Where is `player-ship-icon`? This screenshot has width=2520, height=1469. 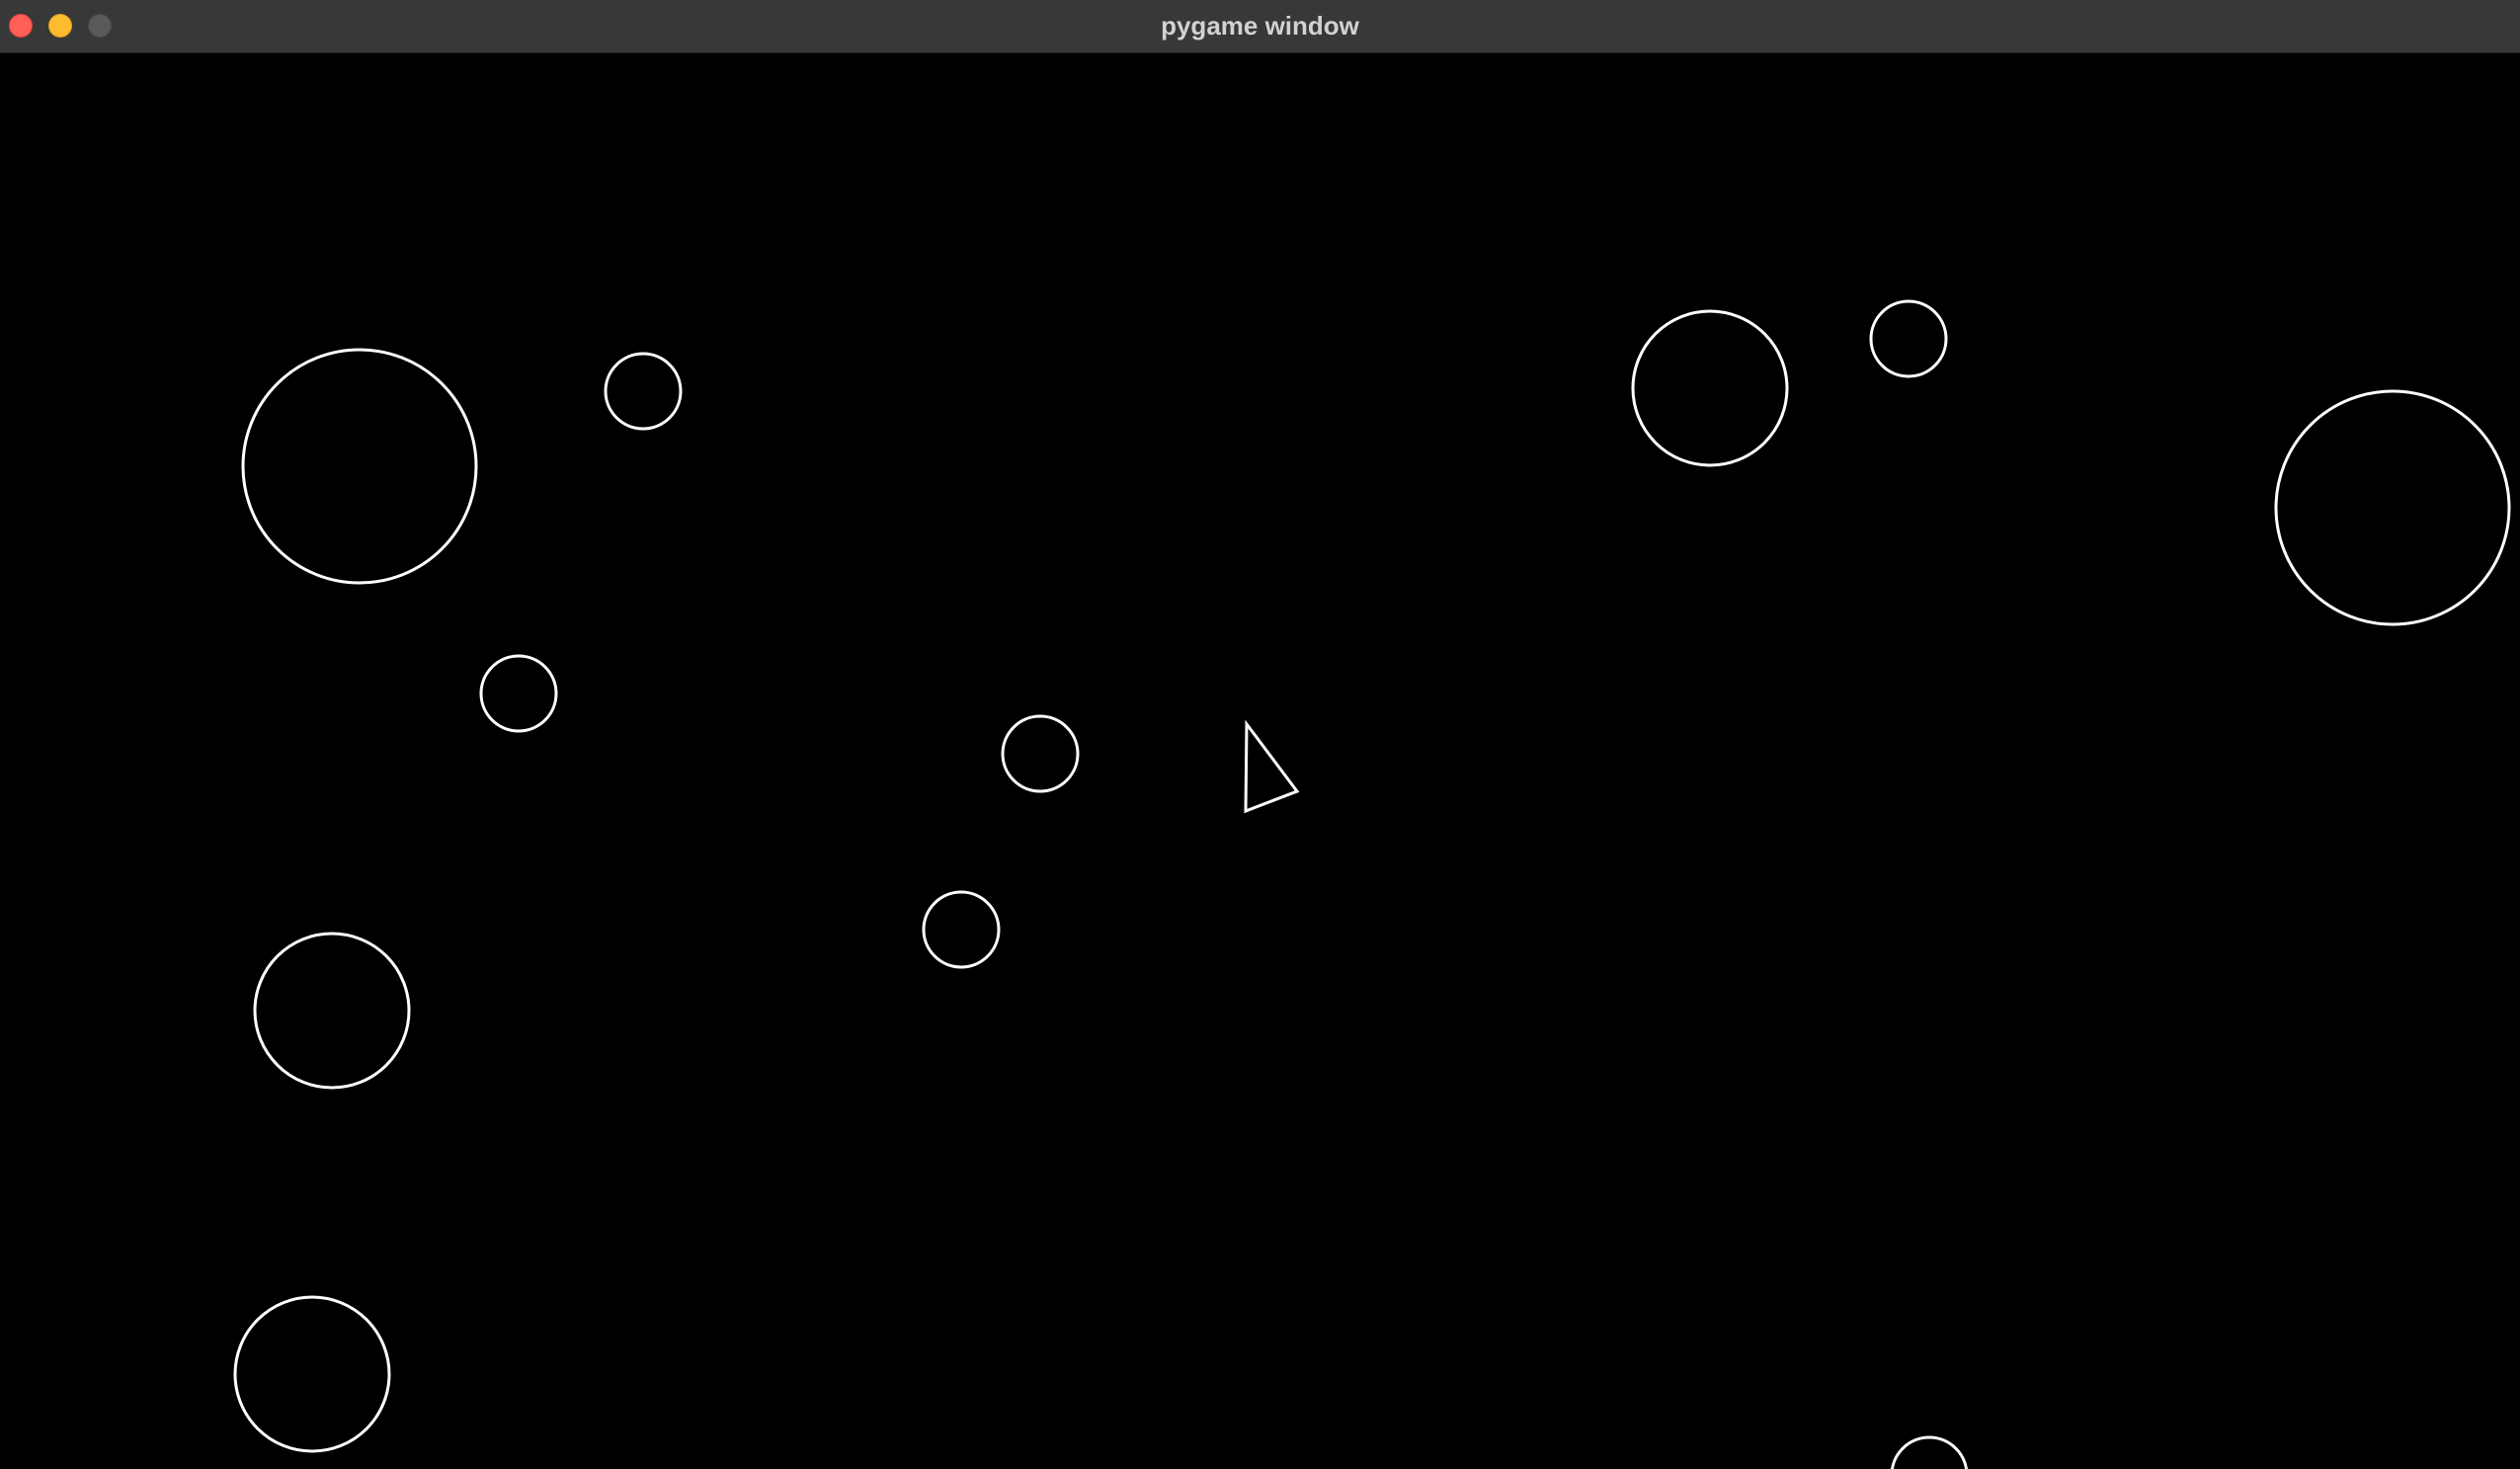 player-ship-icon is located at coordinates (1272, 766).